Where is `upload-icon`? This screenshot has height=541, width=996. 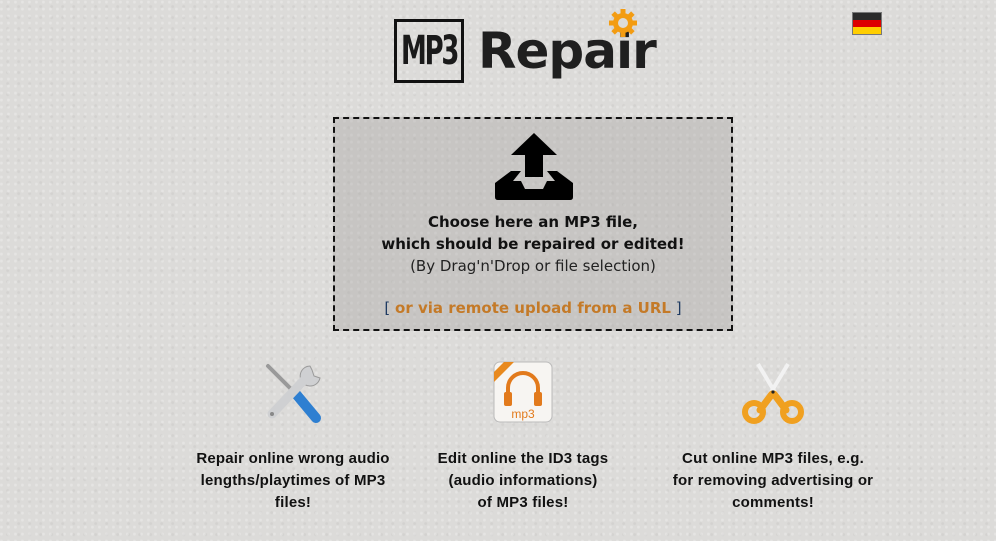 upload-icon is located at coordinates (534, 166).